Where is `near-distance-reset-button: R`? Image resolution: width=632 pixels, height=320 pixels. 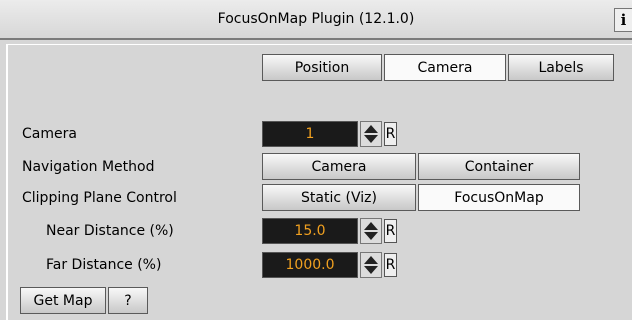 near-distance-reset-button: R is located at coordinates (390, 231).